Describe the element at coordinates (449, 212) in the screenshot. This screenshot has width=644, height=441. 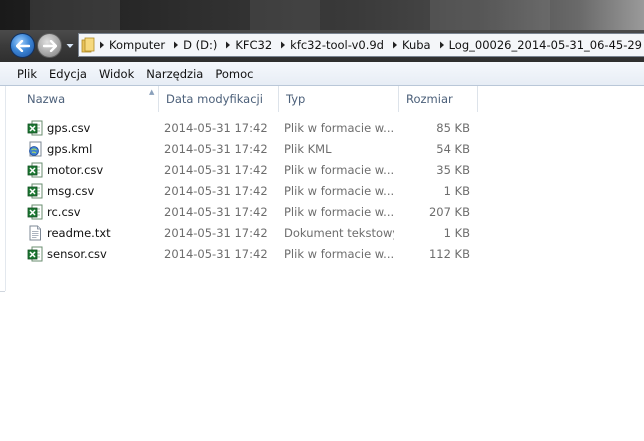
I see `file-size: 207 KB` at that location.